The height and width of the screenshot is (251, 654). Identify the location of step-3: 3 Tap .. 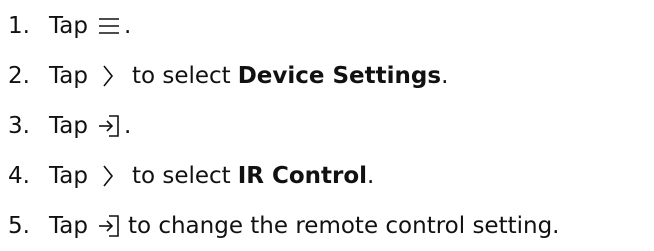
(65, 126).